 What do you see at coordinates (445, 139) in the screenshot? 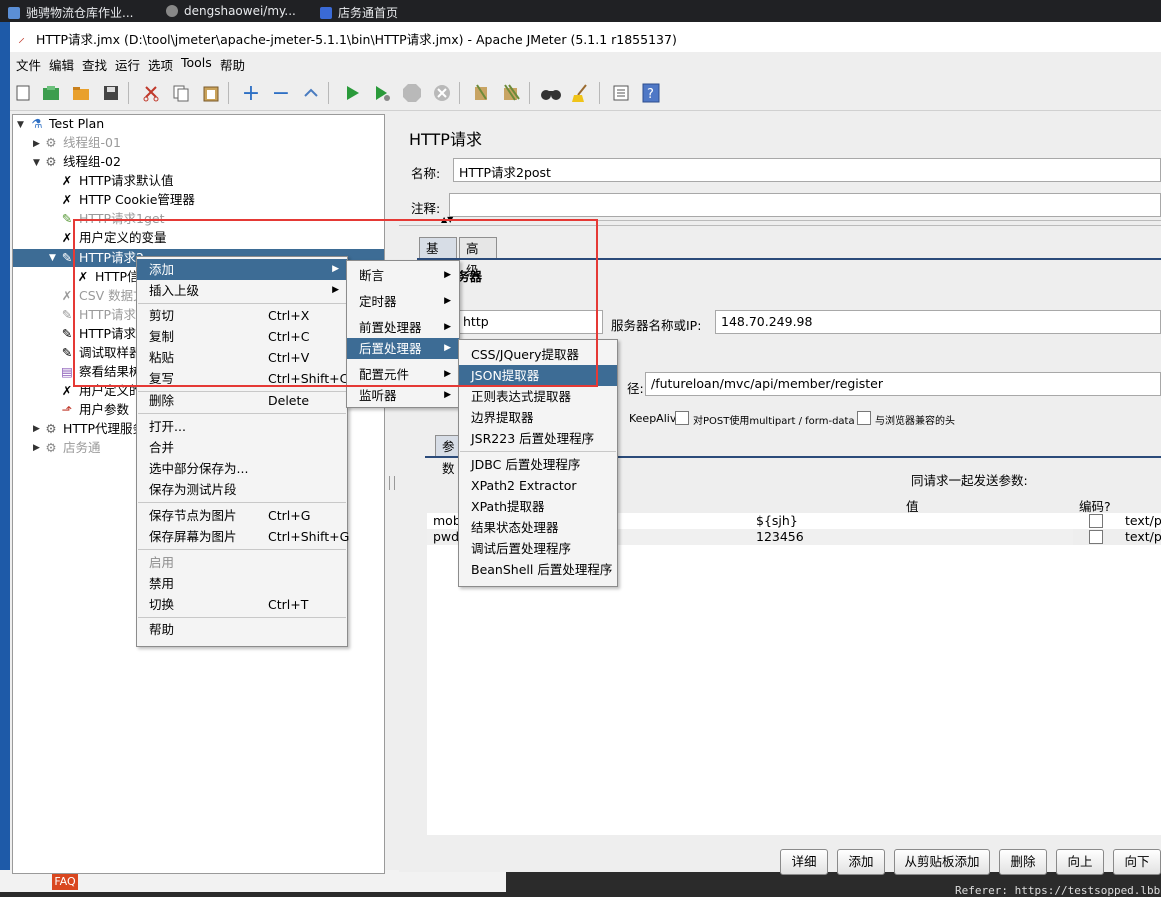
I see `panel-title: HTTP请求` at bounding box center [445, 139].